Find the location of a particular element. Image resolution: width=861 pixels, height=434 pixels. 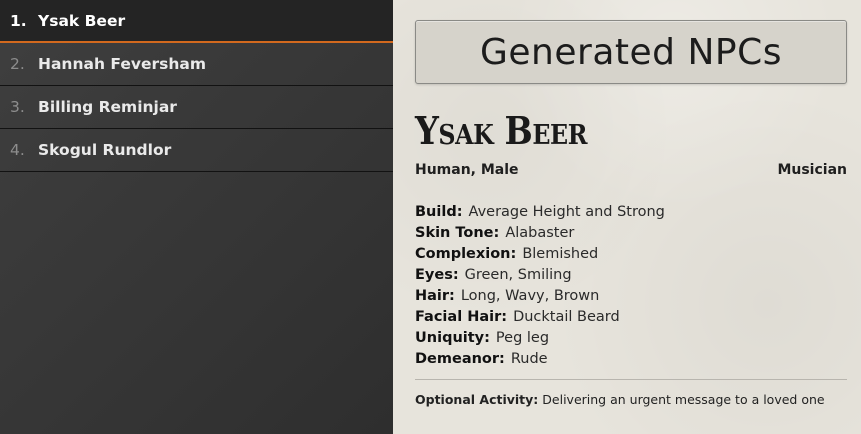

page-header: Generated NPCs is located at coordinates (631, 52).